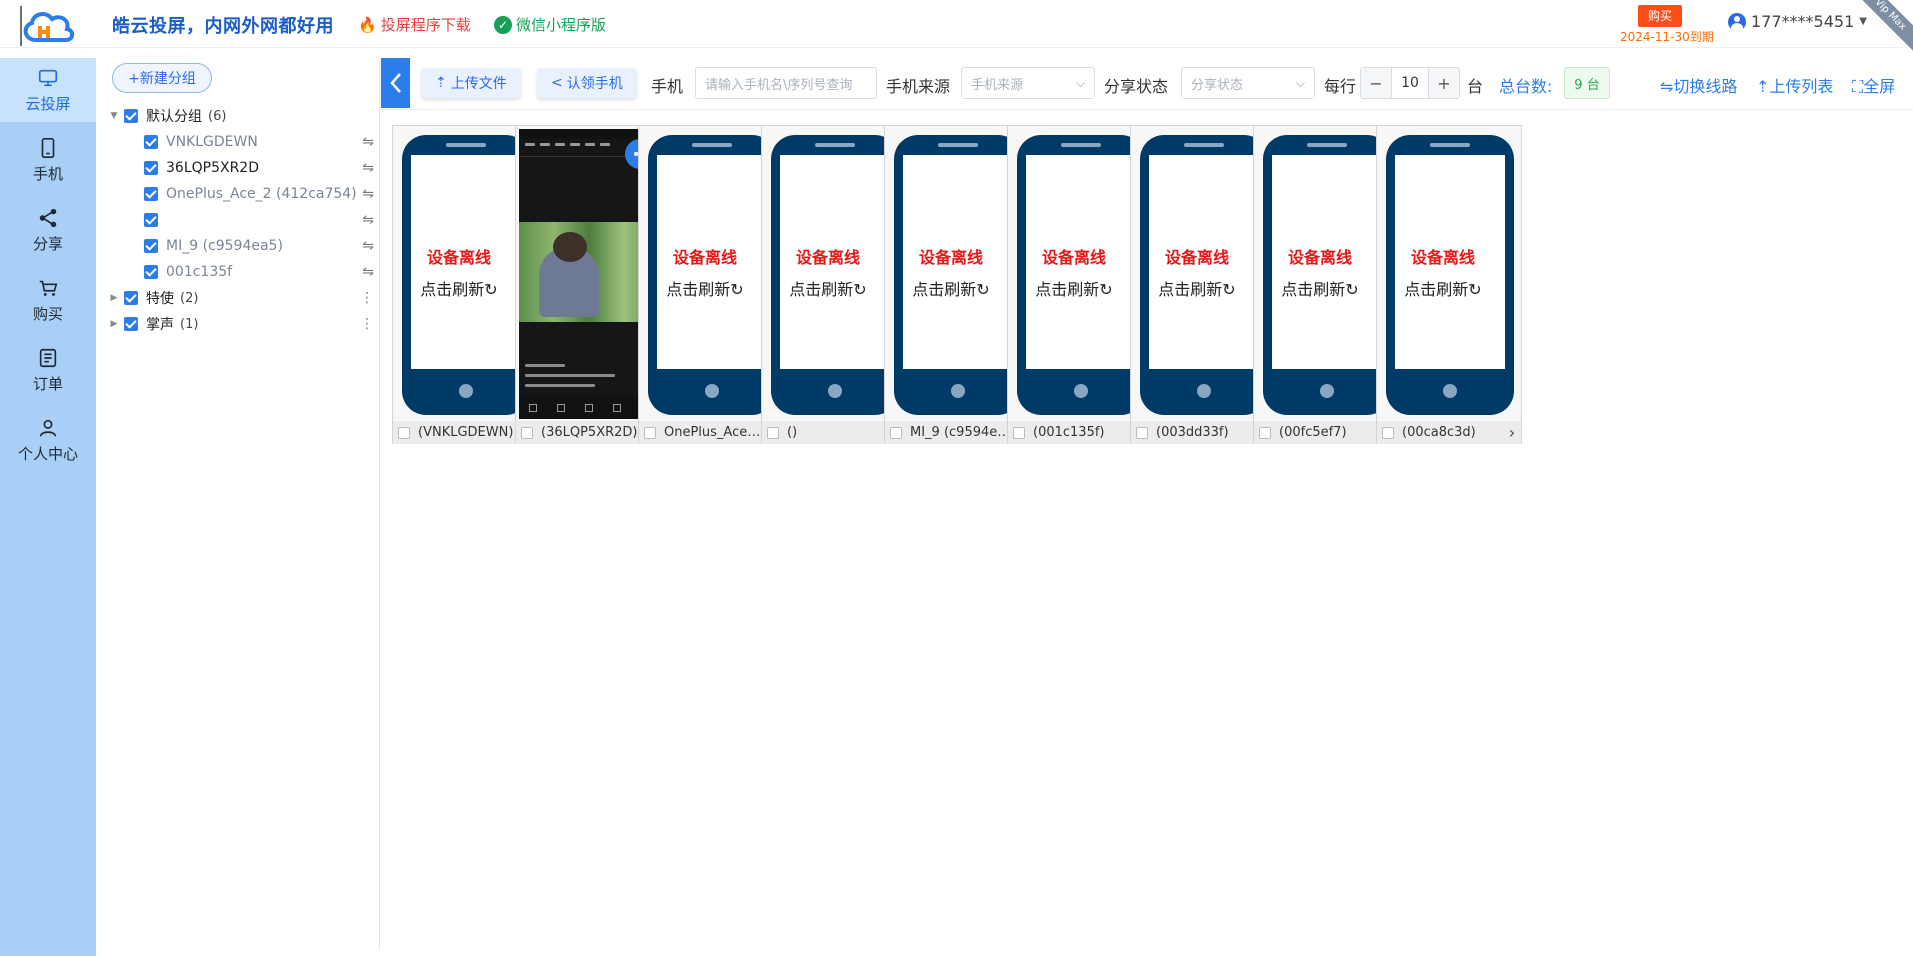 This screenshot has height=956, width=1913. What do you see at coordinates (1080, 82) in the screenshot?
I see `chevron-down-icon: ⌵` at bounding box center [1080, 82].